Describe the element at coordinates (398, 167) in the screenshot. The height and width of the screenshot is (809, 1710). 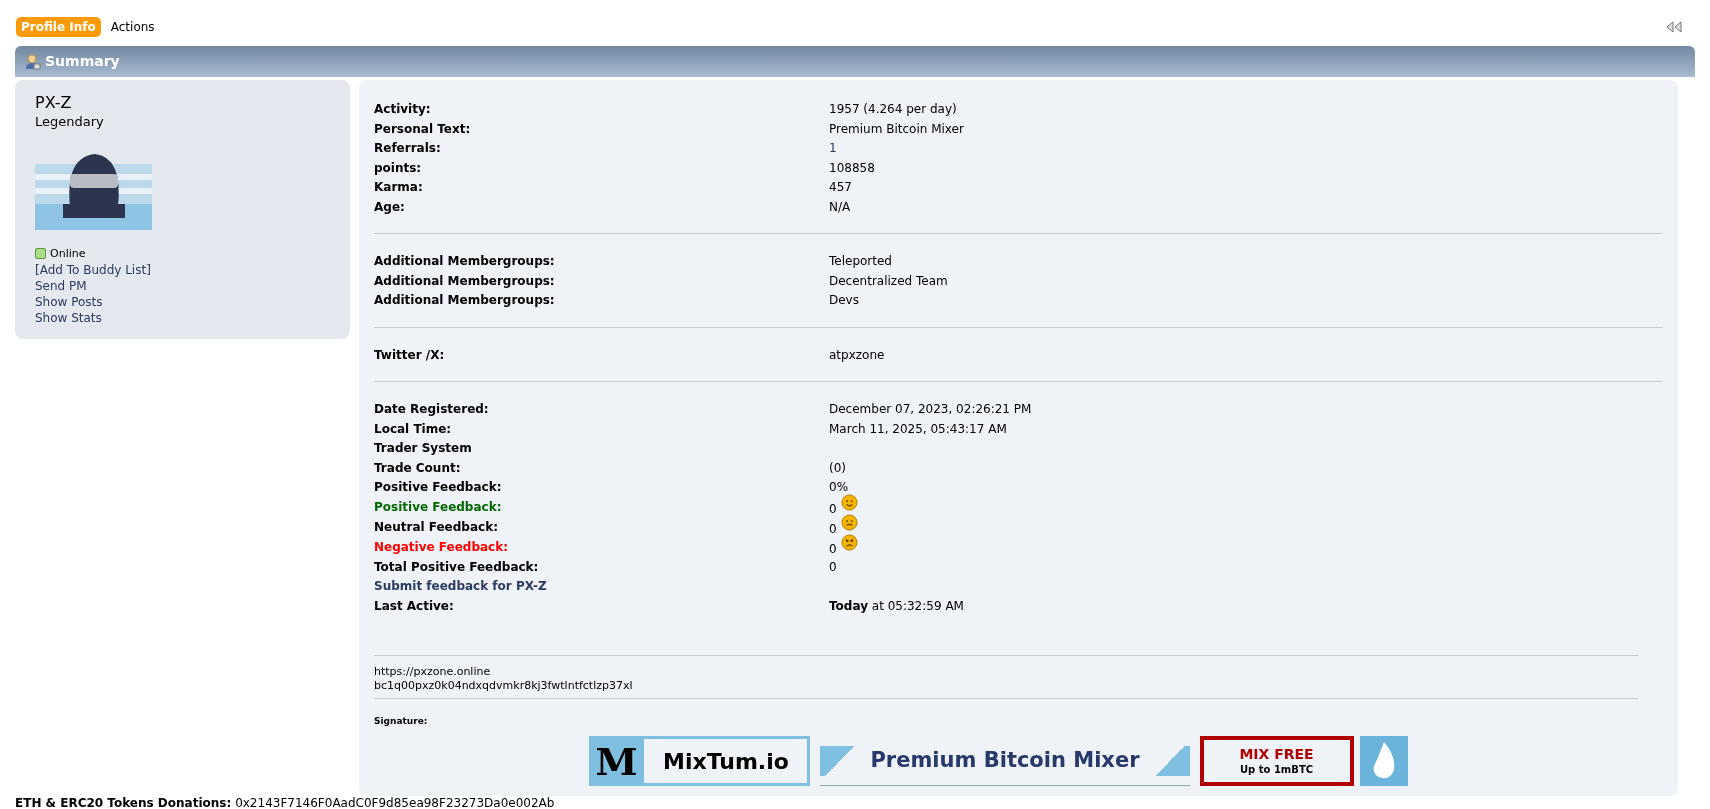
I see `field-label: points:` at that location.